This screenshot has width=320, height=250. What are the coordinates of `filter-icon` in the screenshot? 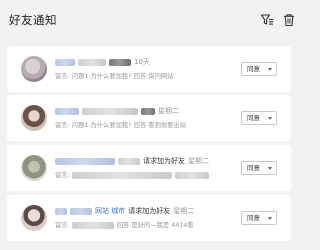 It's located at (267, 20).